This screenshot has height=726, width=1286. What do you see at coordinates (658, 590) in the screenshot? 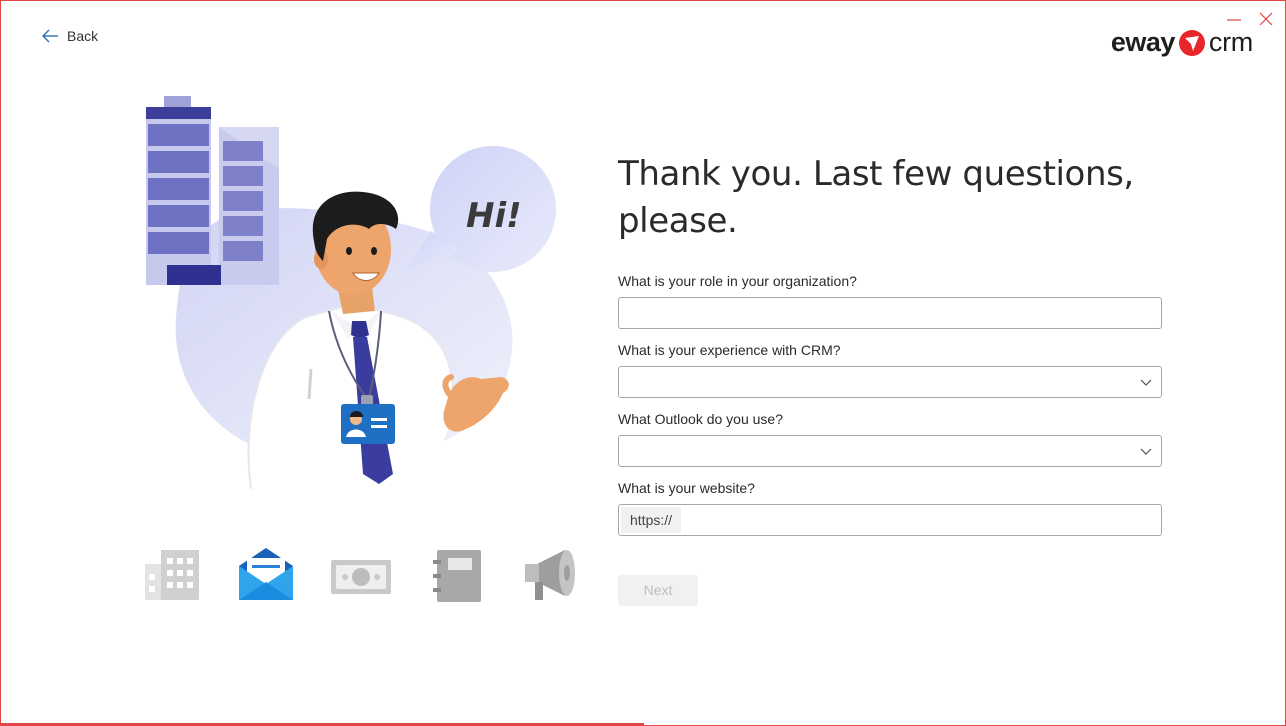
I see `next-button: Next` at bounding box center [658, 590].